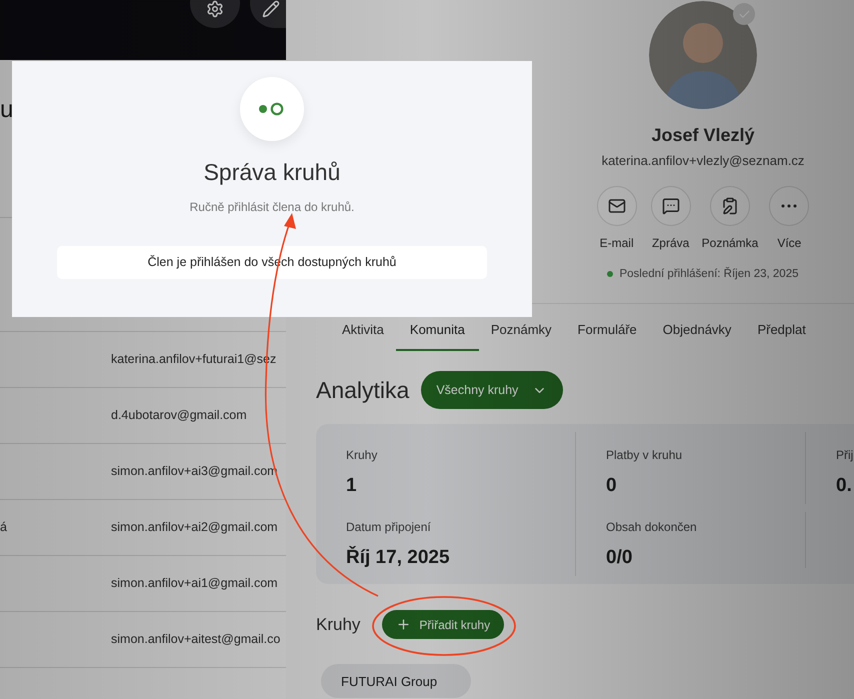 The height and width of the screenshot is (699, 854). I want to click on email-cell-text: simon.anfilov+aitest@gmail.co, so click(195, 639).